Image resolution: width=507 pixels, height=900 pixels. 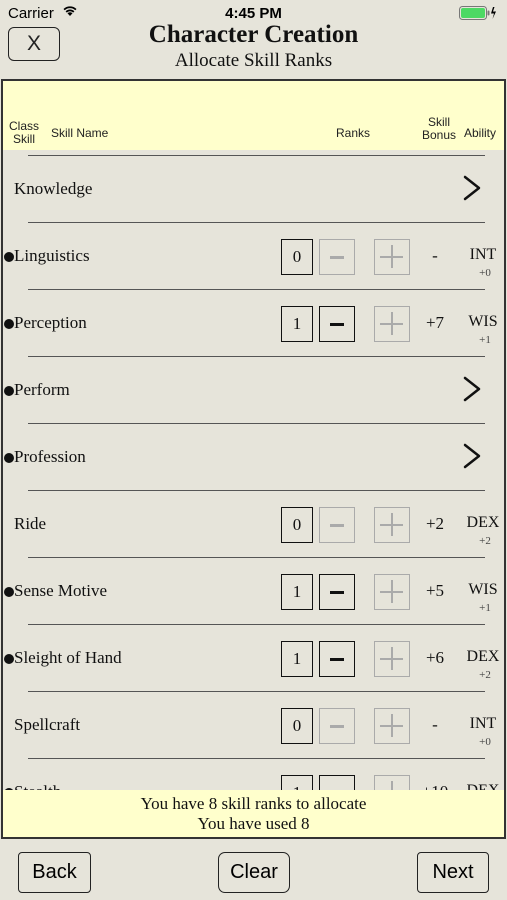 I want to click on skill-bonus-column-label: Skill Bonus, so click(x=439, y=128).